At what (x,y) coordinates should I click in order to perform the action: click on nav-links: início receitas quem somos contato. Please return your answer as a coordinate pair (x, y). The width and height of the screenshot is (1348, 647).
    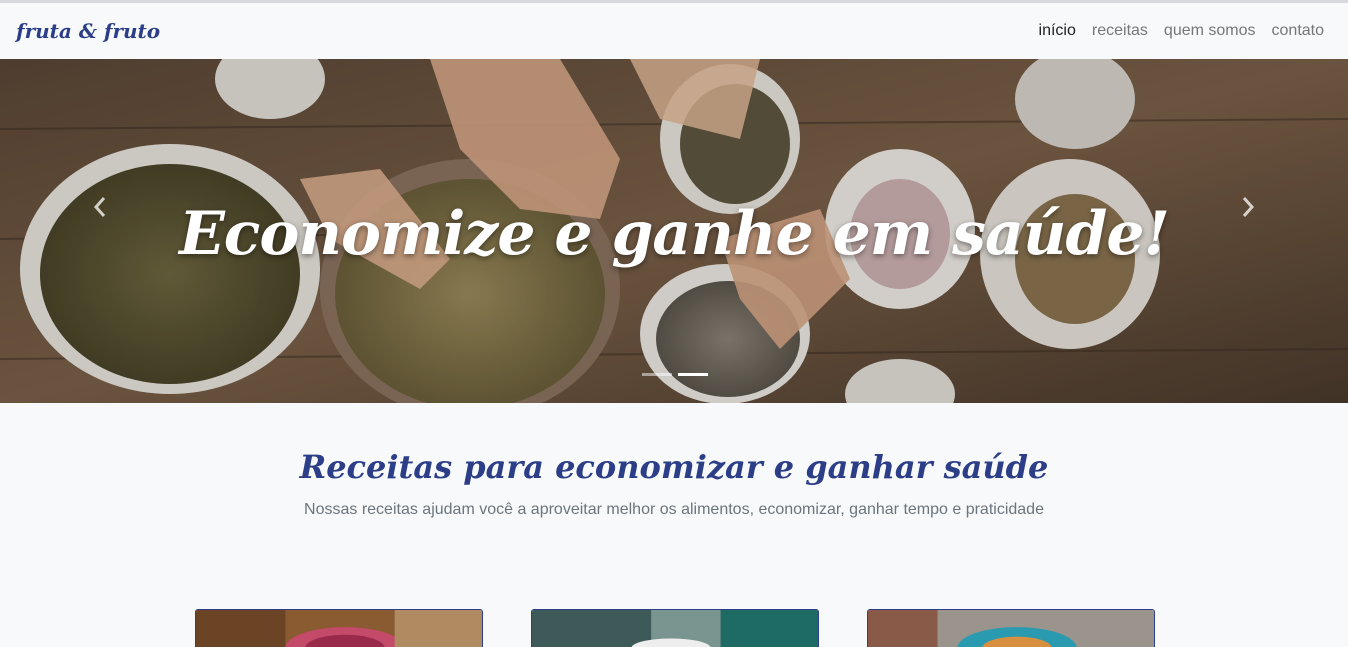
    Looking at the image, I should click on (1181, 31).